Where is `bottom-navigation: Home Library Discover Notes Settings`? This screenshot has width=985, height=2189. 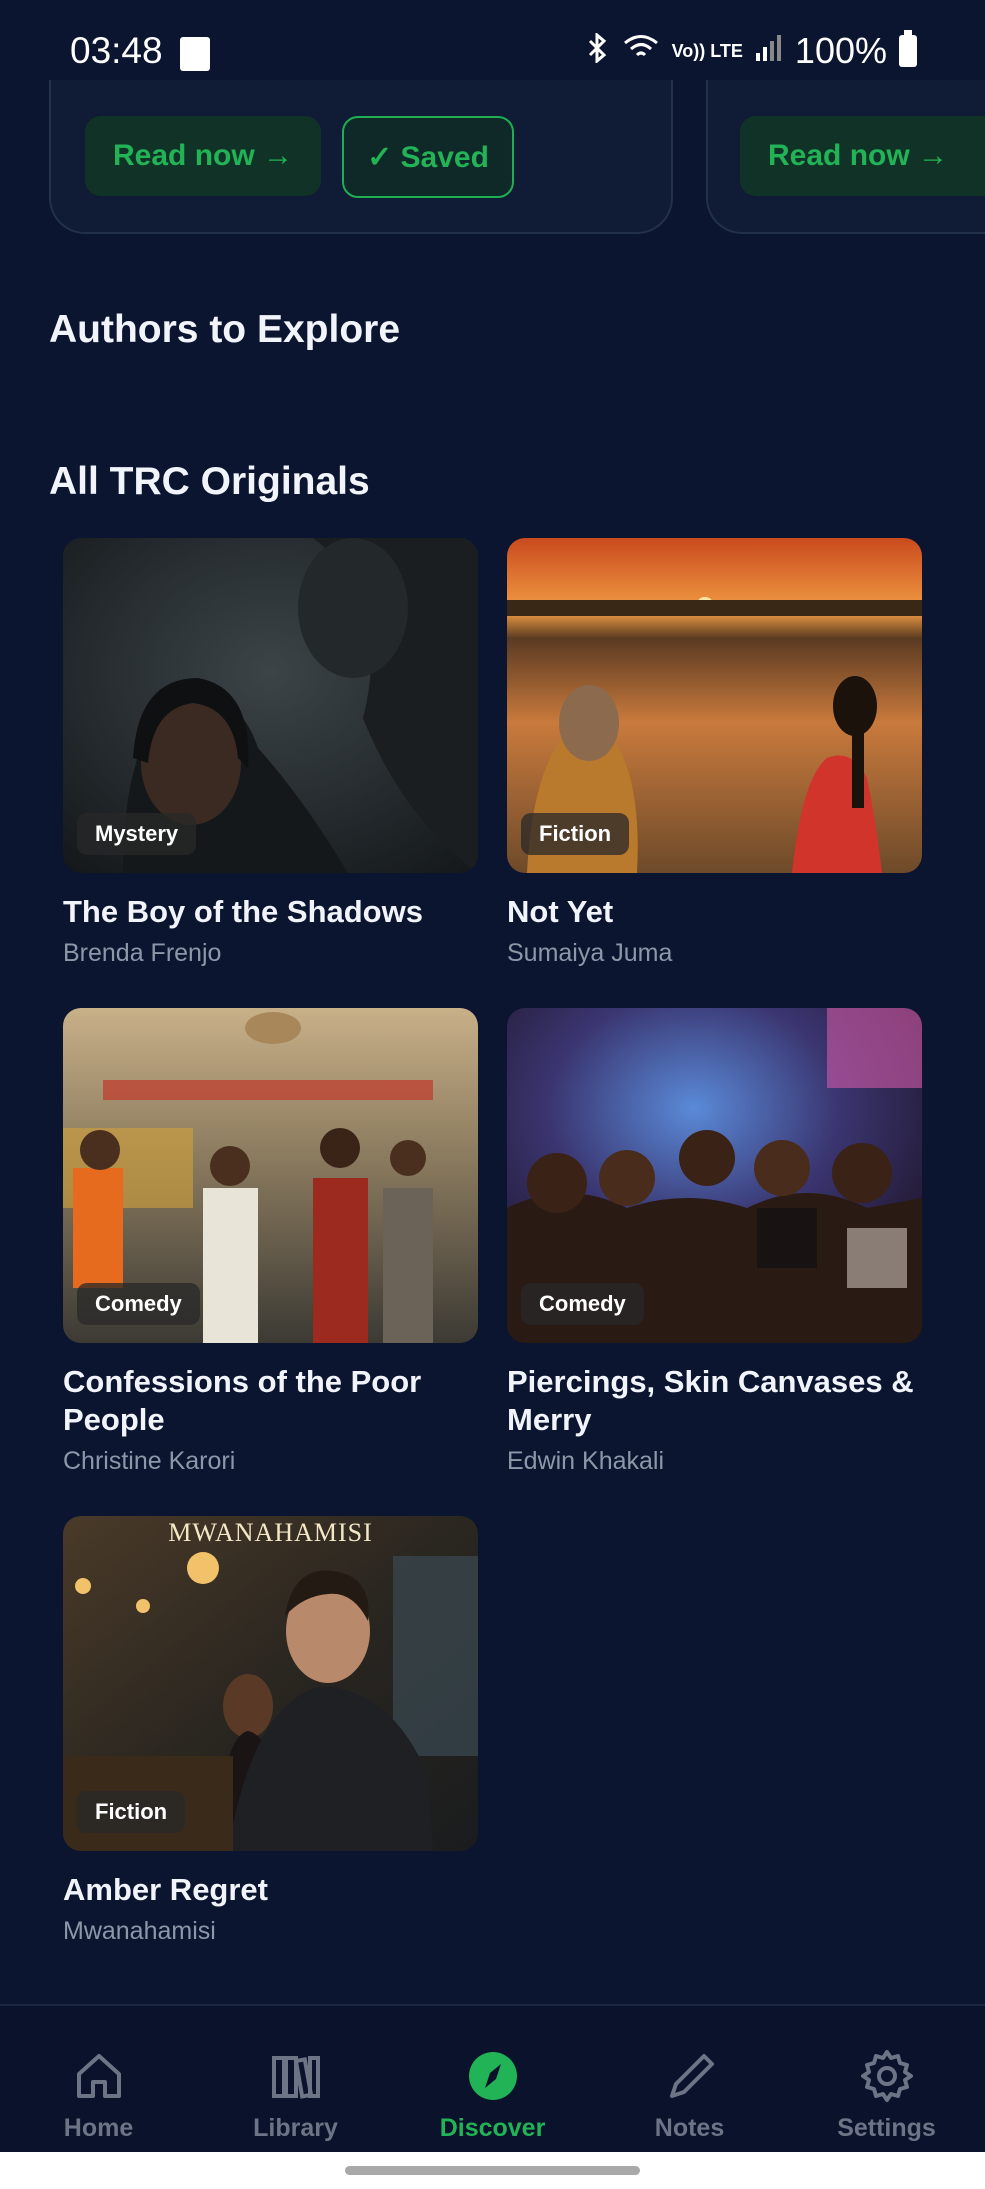
bottom-navigation: Home Library Discover Notes Settings is located at coordinates (492, 2079).